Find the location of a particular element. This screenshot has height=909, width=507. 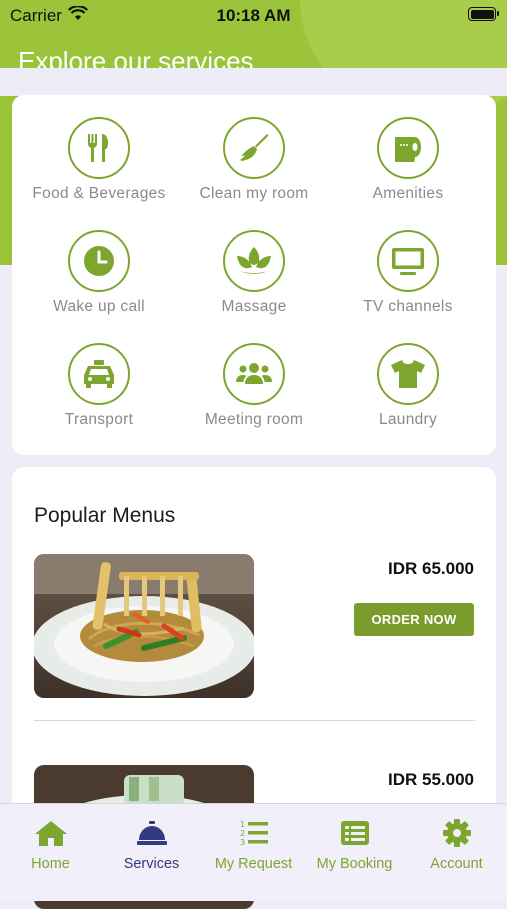

service-wake-up-call: Wake up call is located at coordinates (99, 273).